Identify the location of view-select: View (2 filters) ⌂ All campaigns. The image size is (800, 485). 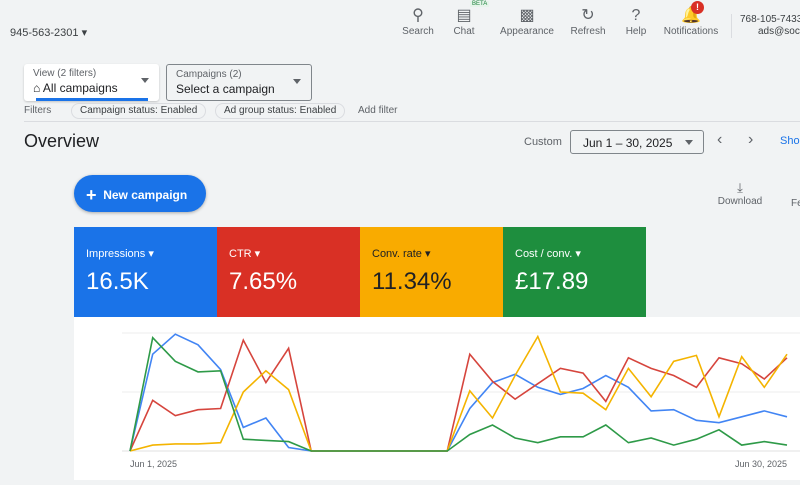
(91, 82).